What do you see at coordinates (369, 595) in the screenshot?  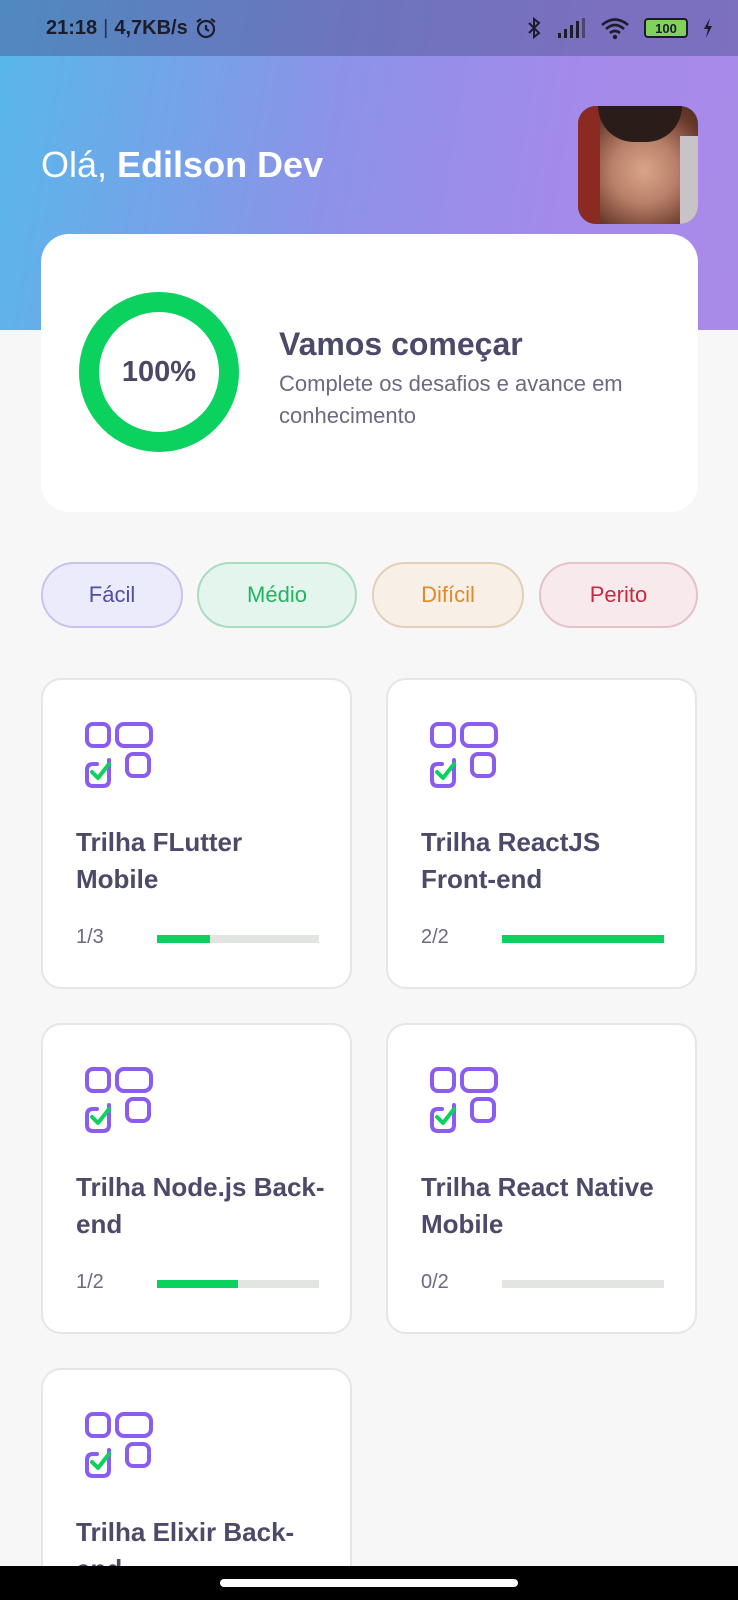 I see `level-filter: Fácil Médio Difícil Perito` at bounding box center [369, 595].